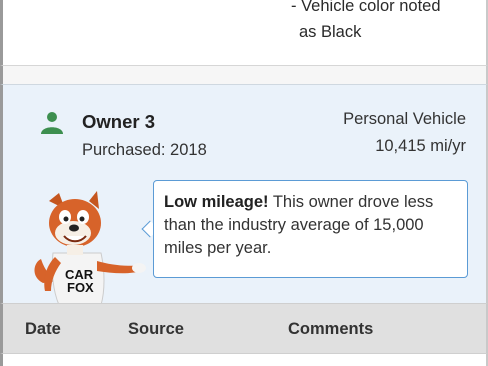 The image size is (488, 366). Describe the element at coordinates (366, 22) in the screenshot. I see `previous-record-comment: - Vehicle color noted as Black` at that location.